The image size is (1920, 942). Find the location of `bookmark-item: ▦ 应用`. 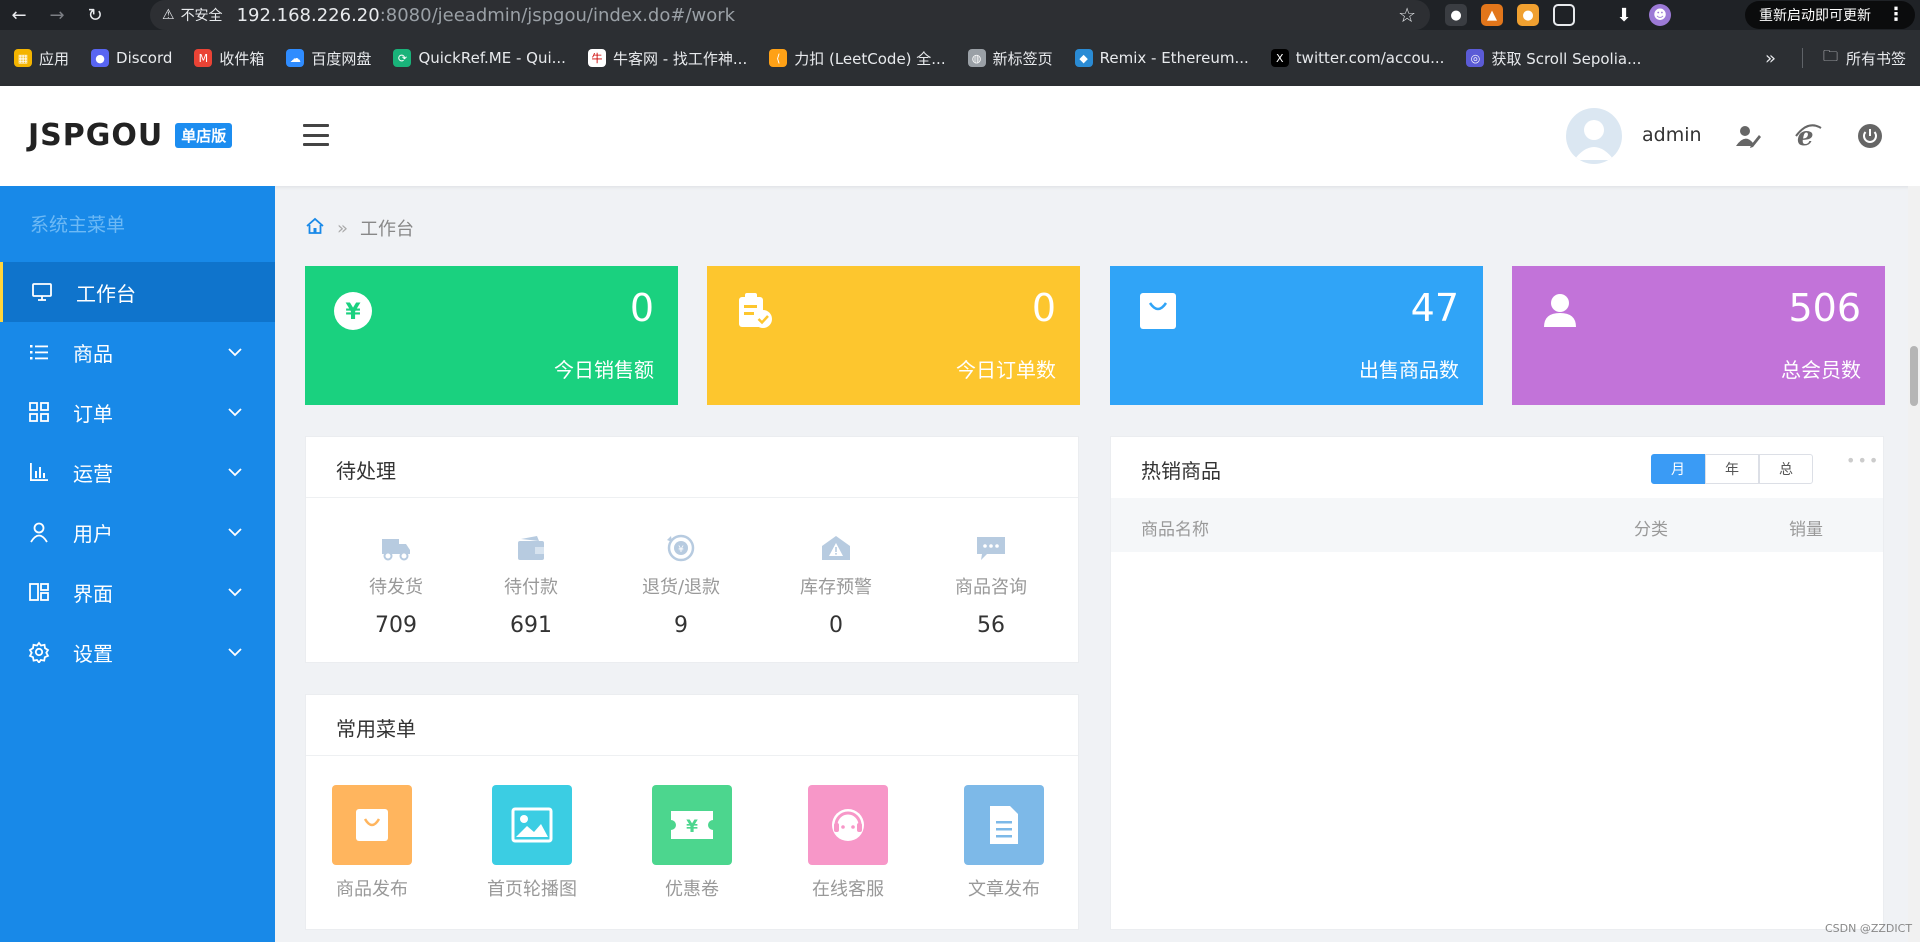

bookmark-item: ▦ 应用 is located at coordinates (41, 58).